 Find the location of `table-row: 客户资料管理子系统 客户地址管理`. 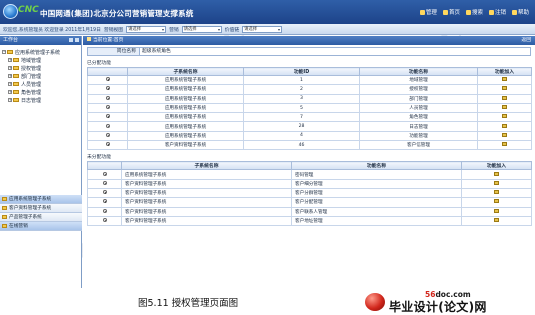

table-row: 客户资料管理子系统 客户地址管理 is located at coordinates (309, 221).